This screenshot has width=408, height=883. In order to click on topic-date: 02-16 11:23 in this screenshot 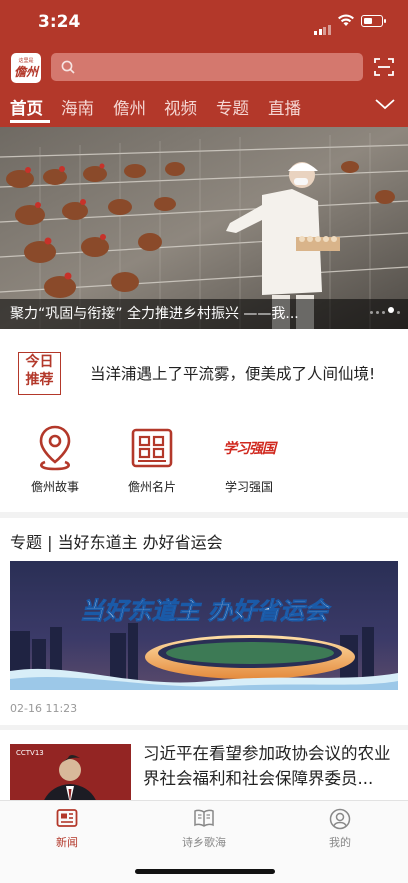, I will do `click(44, 708)`.